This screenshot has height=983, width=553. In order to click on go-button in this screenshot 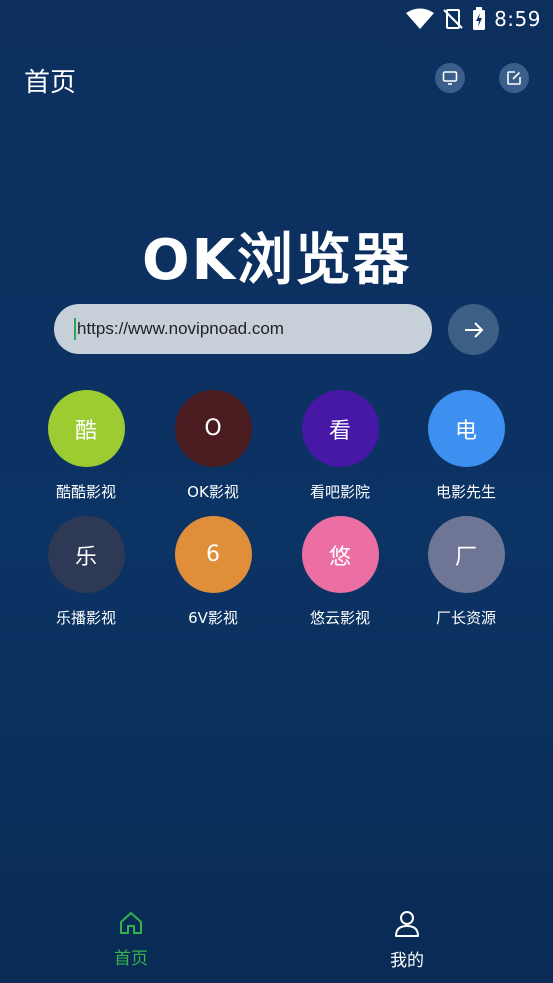, I will do `click(473, 329)`.